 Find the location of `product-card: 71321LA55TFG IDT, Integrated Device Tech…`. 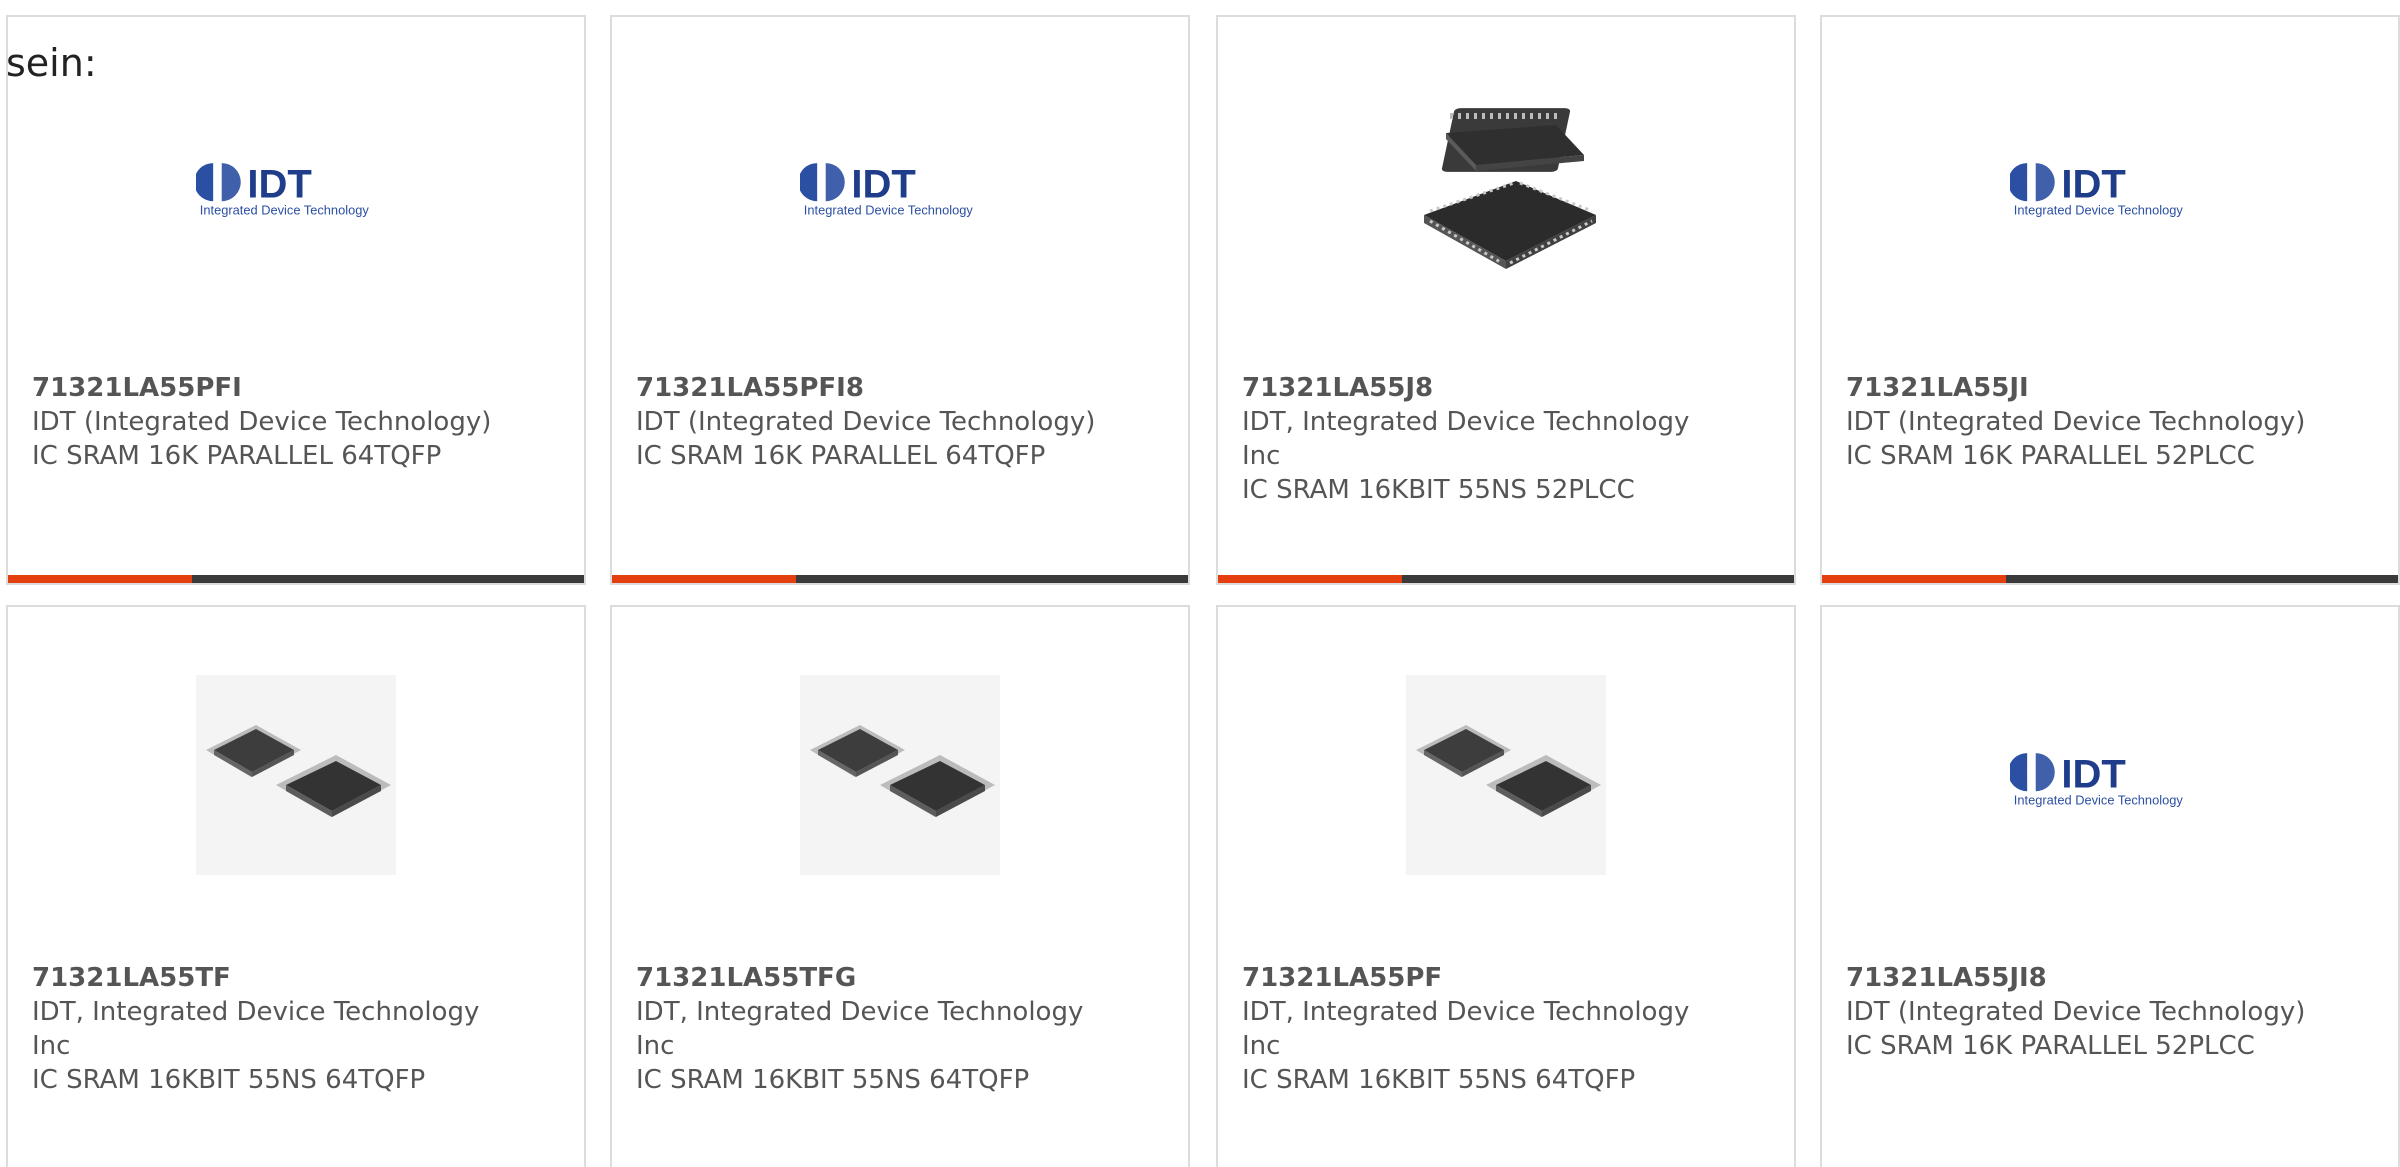

product-card: 71321LA55TFG IDT, Integrated Device Tech… is located at coordinates (900, 886).